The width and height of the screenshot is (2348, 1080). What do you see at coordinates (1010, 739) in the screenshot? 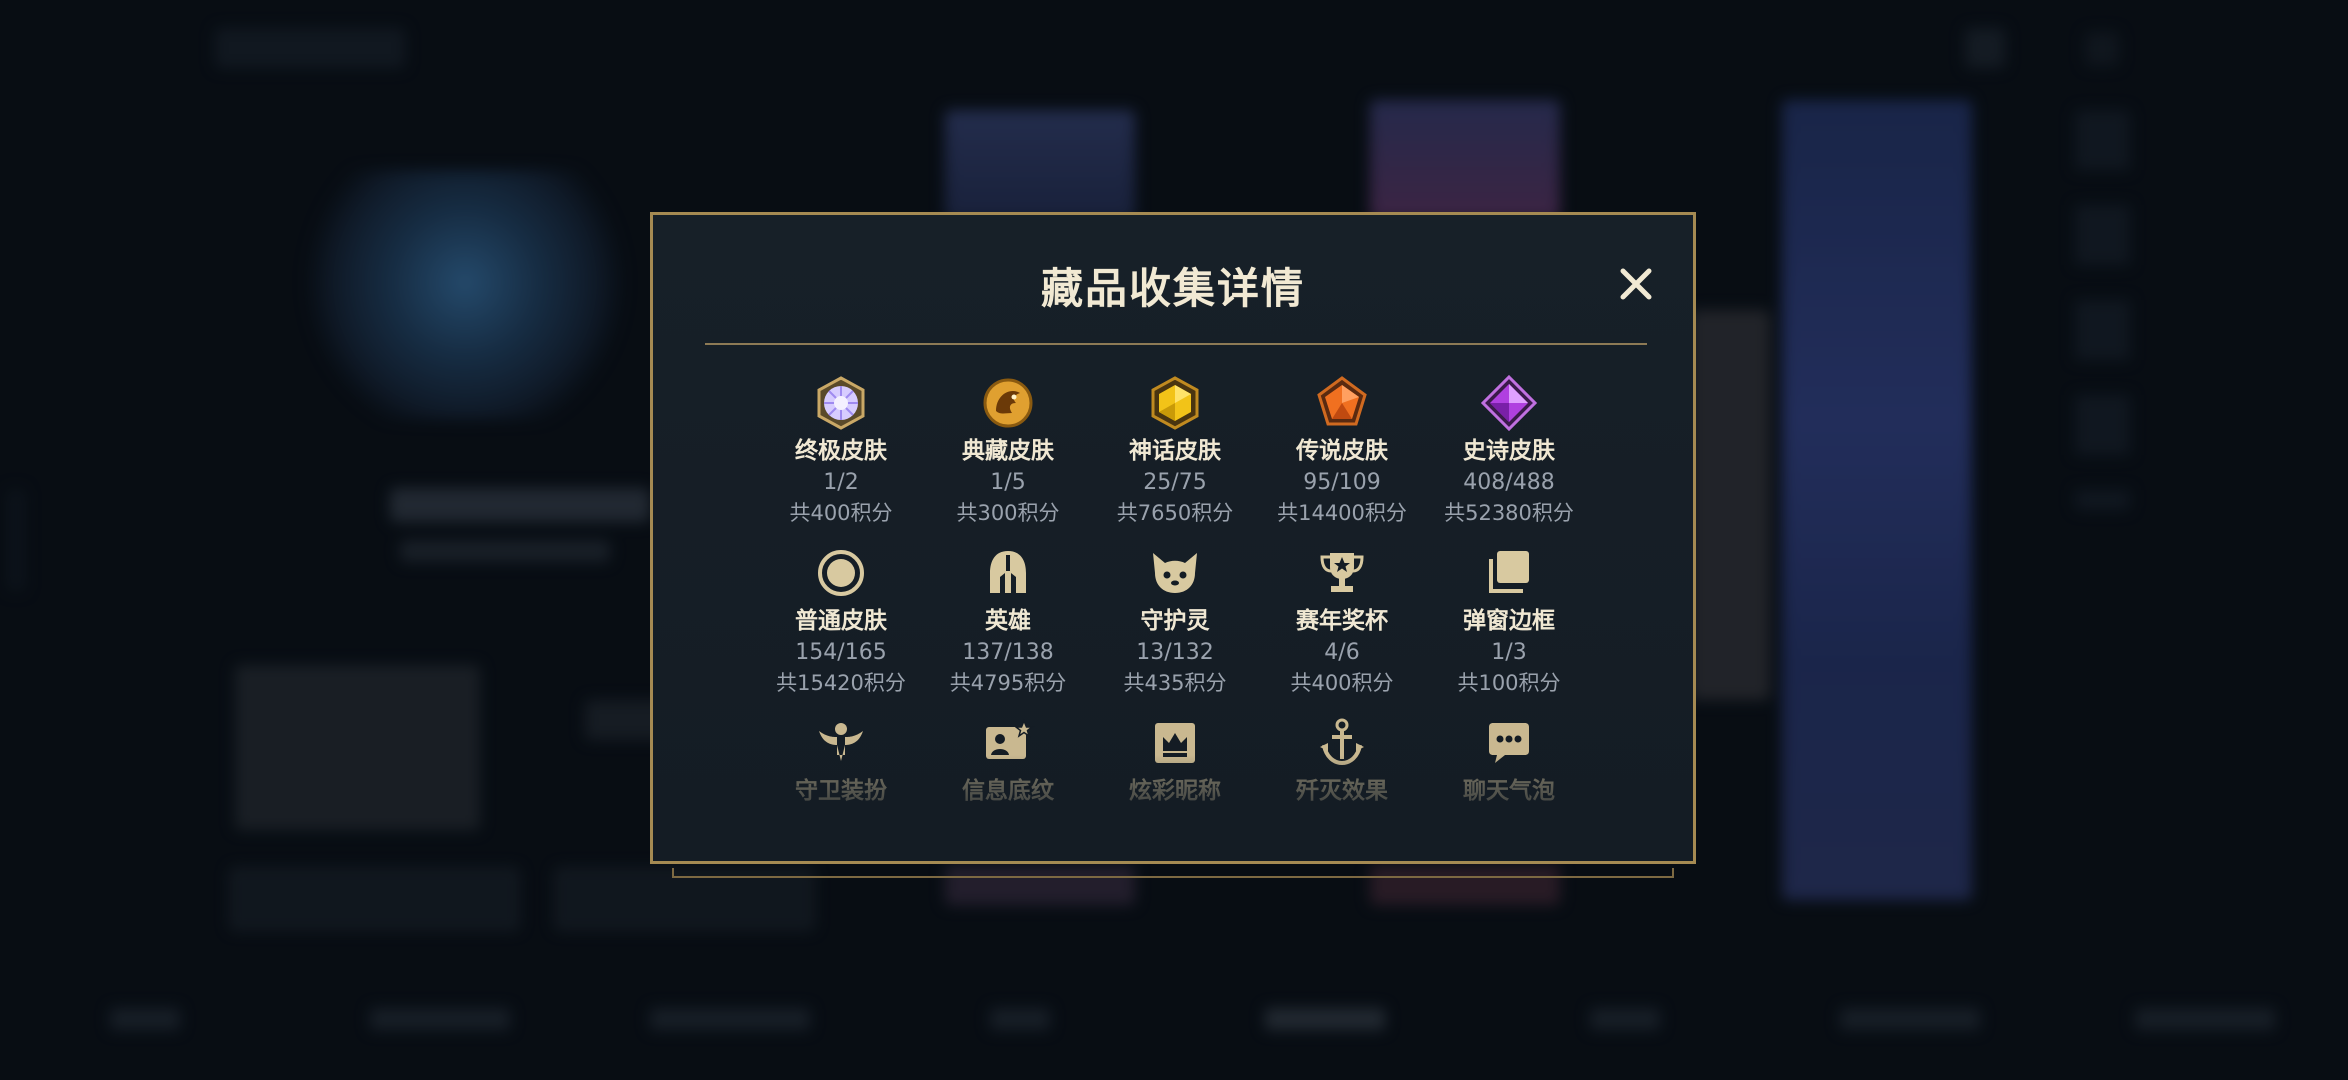
I see `info-background-icon` at bounding box center [1010, 739].